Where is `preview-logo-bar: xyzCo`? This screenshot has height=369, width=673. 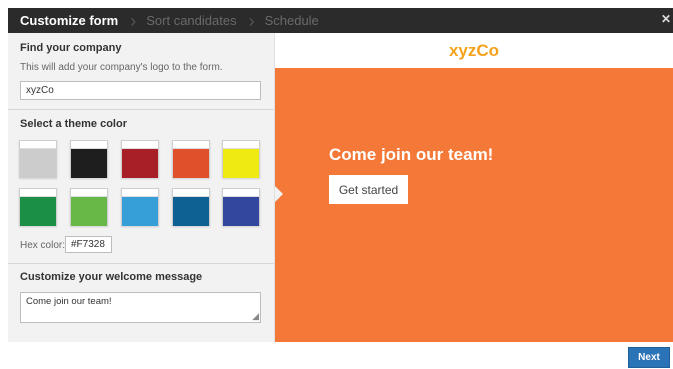
preview-logo-bar: xyzCo is located at coordinates (474, 50).